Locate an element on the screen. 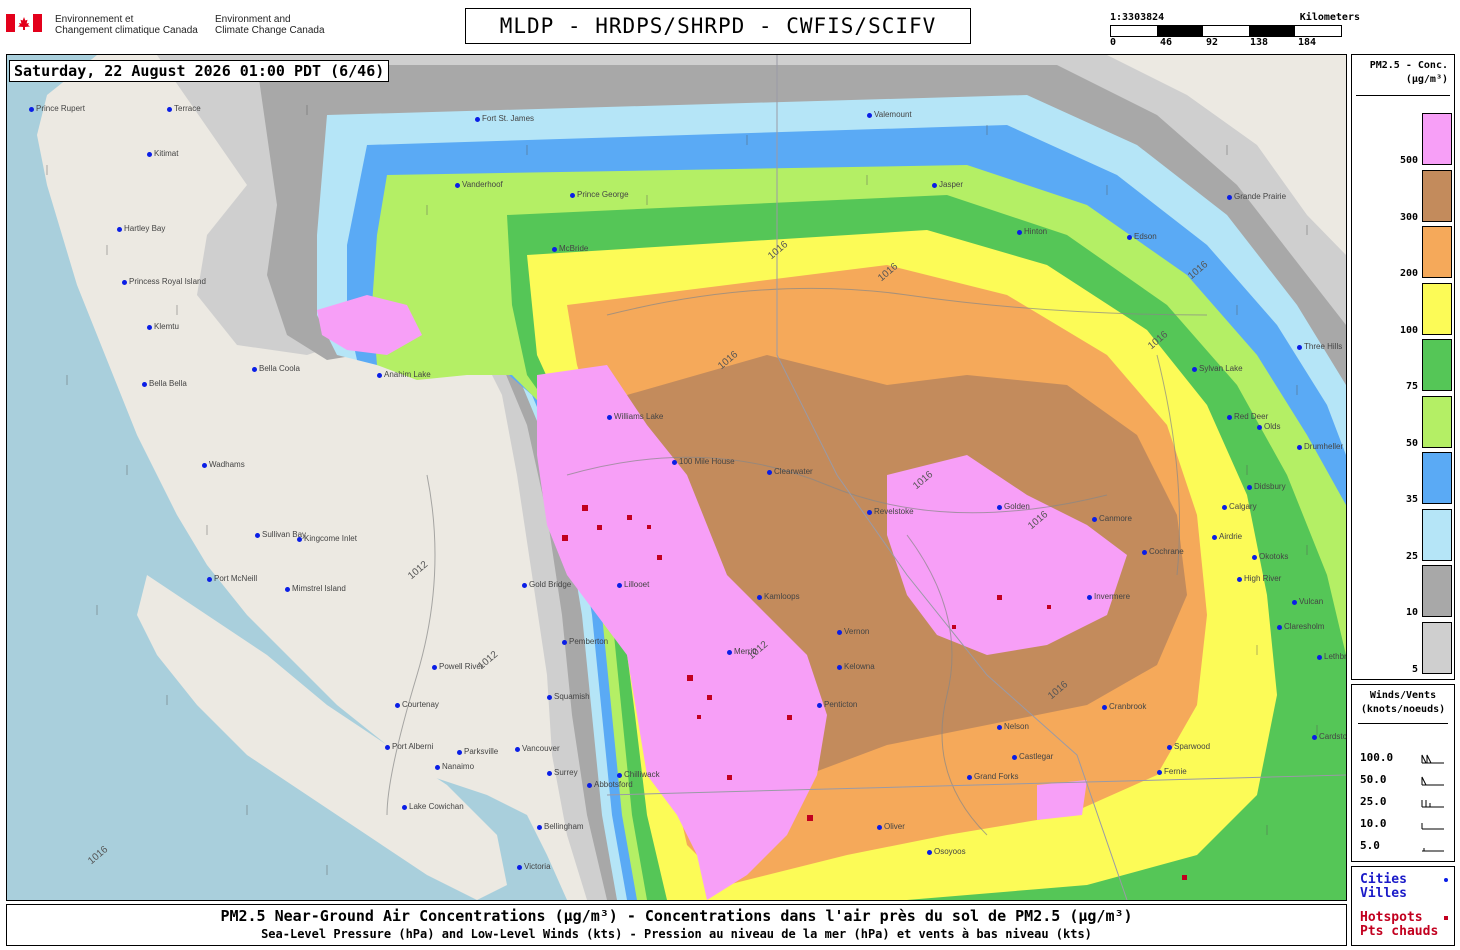 This screenshot has height=950, width=1460. city-label: Sylvan Lake is located at coordinates (1221, 368).